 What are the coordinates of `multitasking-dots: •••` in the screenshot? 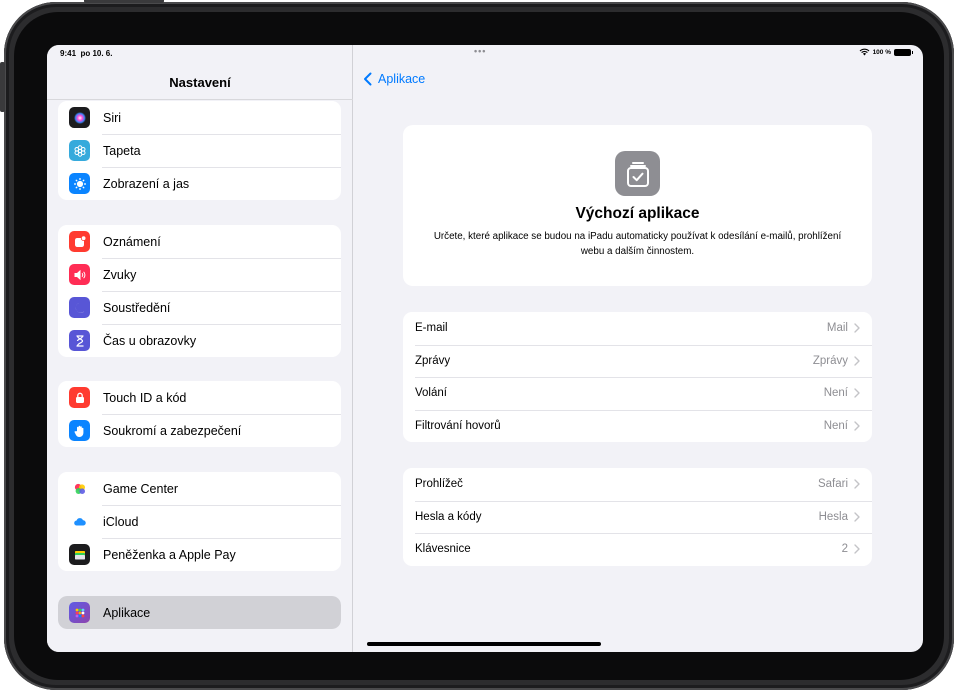 It's located at (480, 51).